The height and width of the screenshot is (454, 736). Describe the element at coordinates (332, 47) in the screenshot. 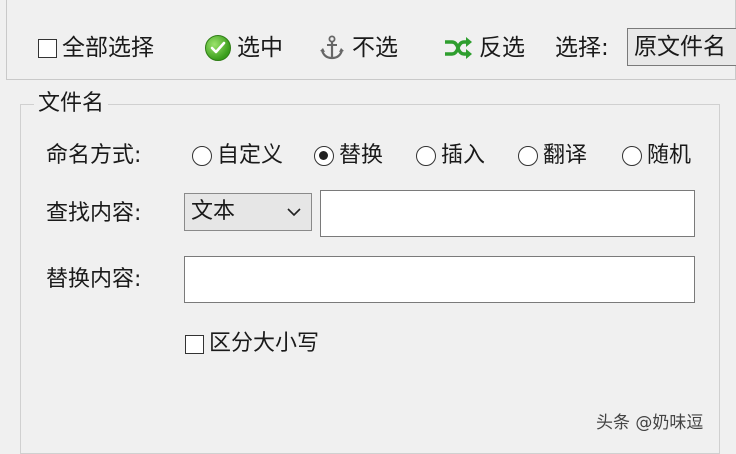

I see `anchor-icon` at that location.